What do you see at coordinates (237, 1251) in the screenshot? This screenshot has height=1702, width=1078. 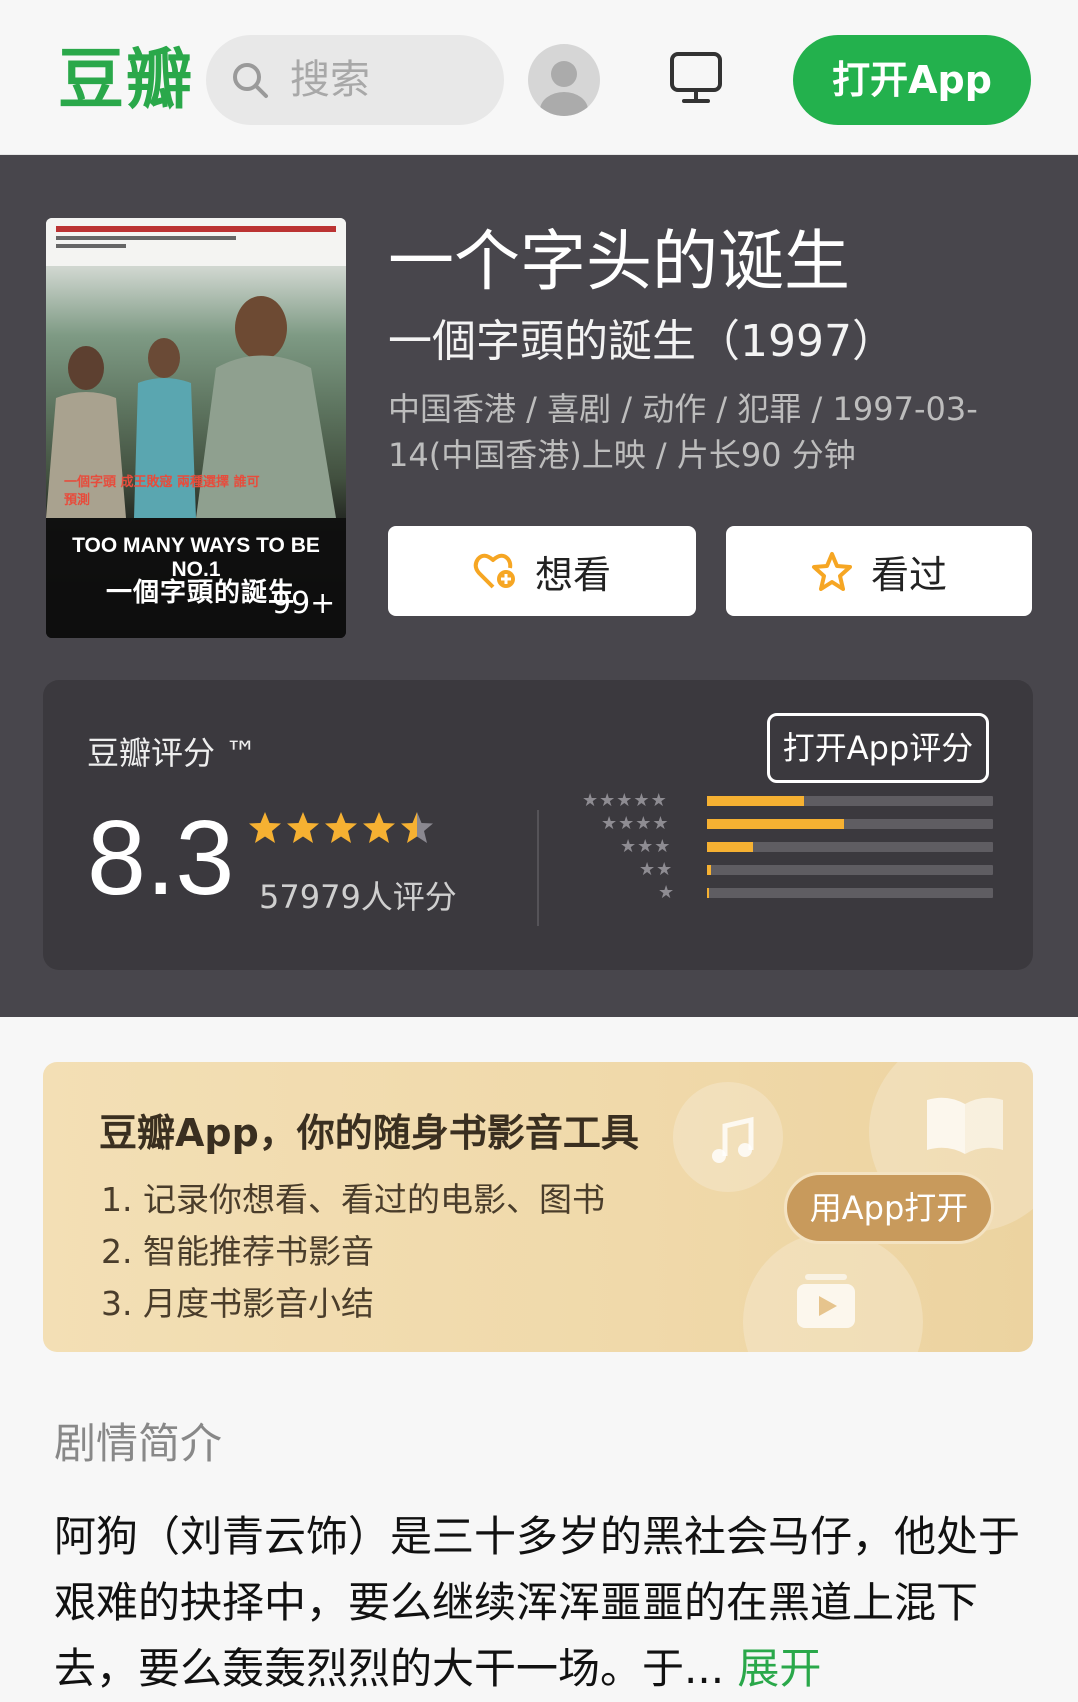 I see `promo-feature-item: 2. 智能推荐书影音` at bounding box center [237, 1251].